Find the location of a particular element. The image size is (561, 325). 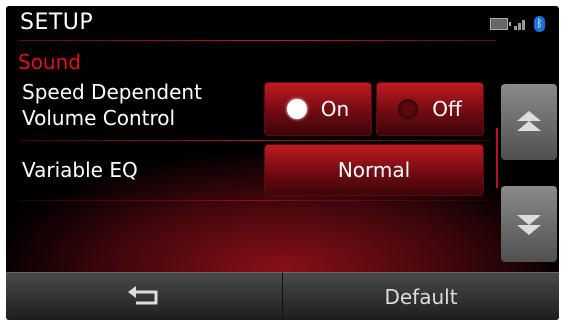

back-button is located at coordinates (144, 296).